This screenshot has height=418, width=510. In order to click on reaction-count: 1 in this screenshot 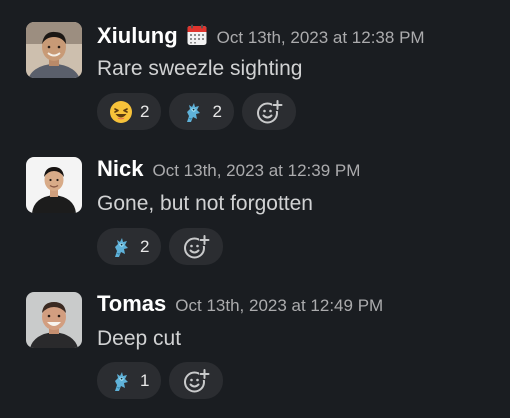, I will do `click(145, 380)`.